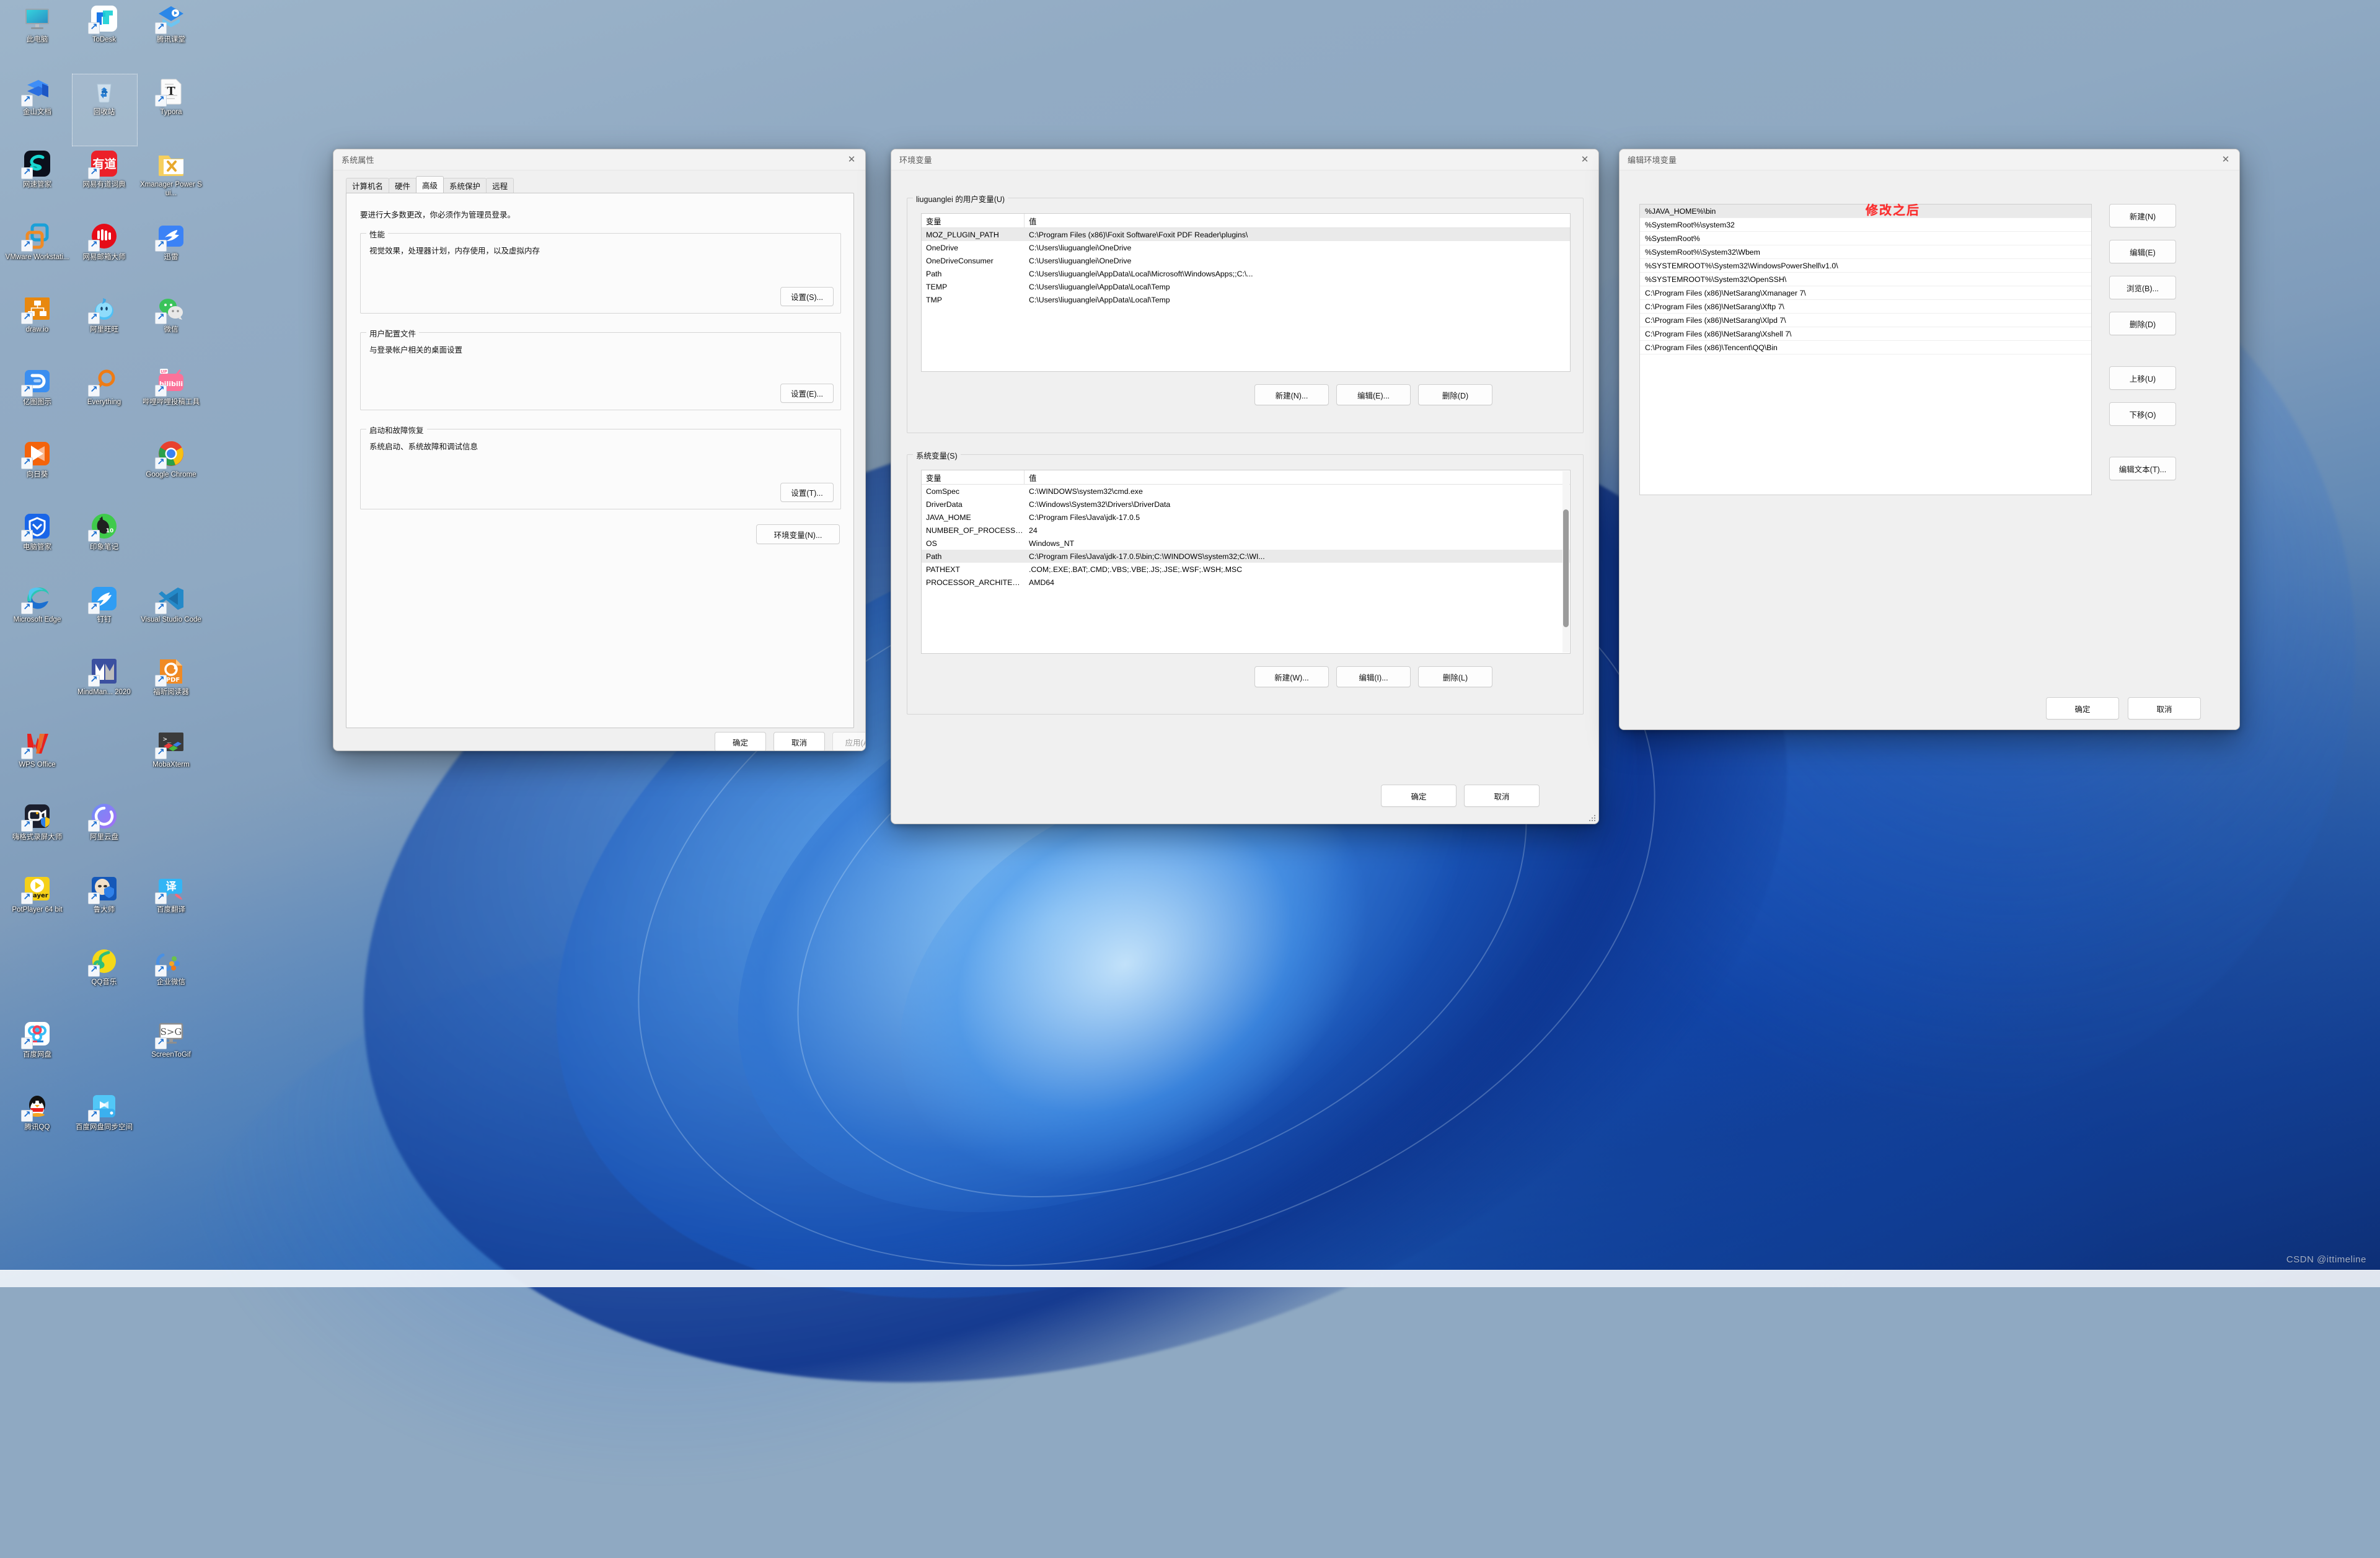 This screenshot has width=2380, height=1558. Describe the element at coordinates (37, 835) in the screenshot. I see `desktop-icon-higeshi-recorder: 嗨格式录屏大师` at that location.